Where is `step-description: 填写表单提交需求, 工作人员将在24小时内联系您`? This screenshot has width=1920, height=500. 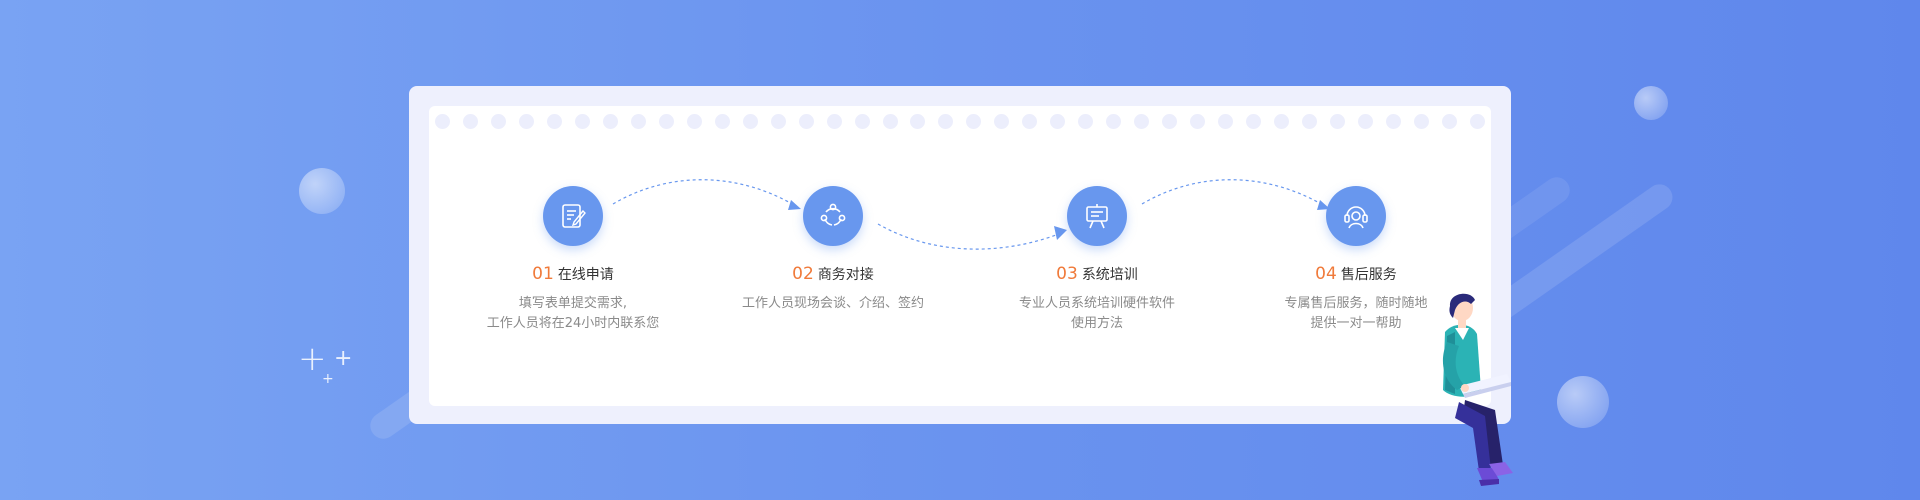 step-description: 填写表单提交需求, 工作人员将在24小时内联系您 is located at coordinates (573, 314).